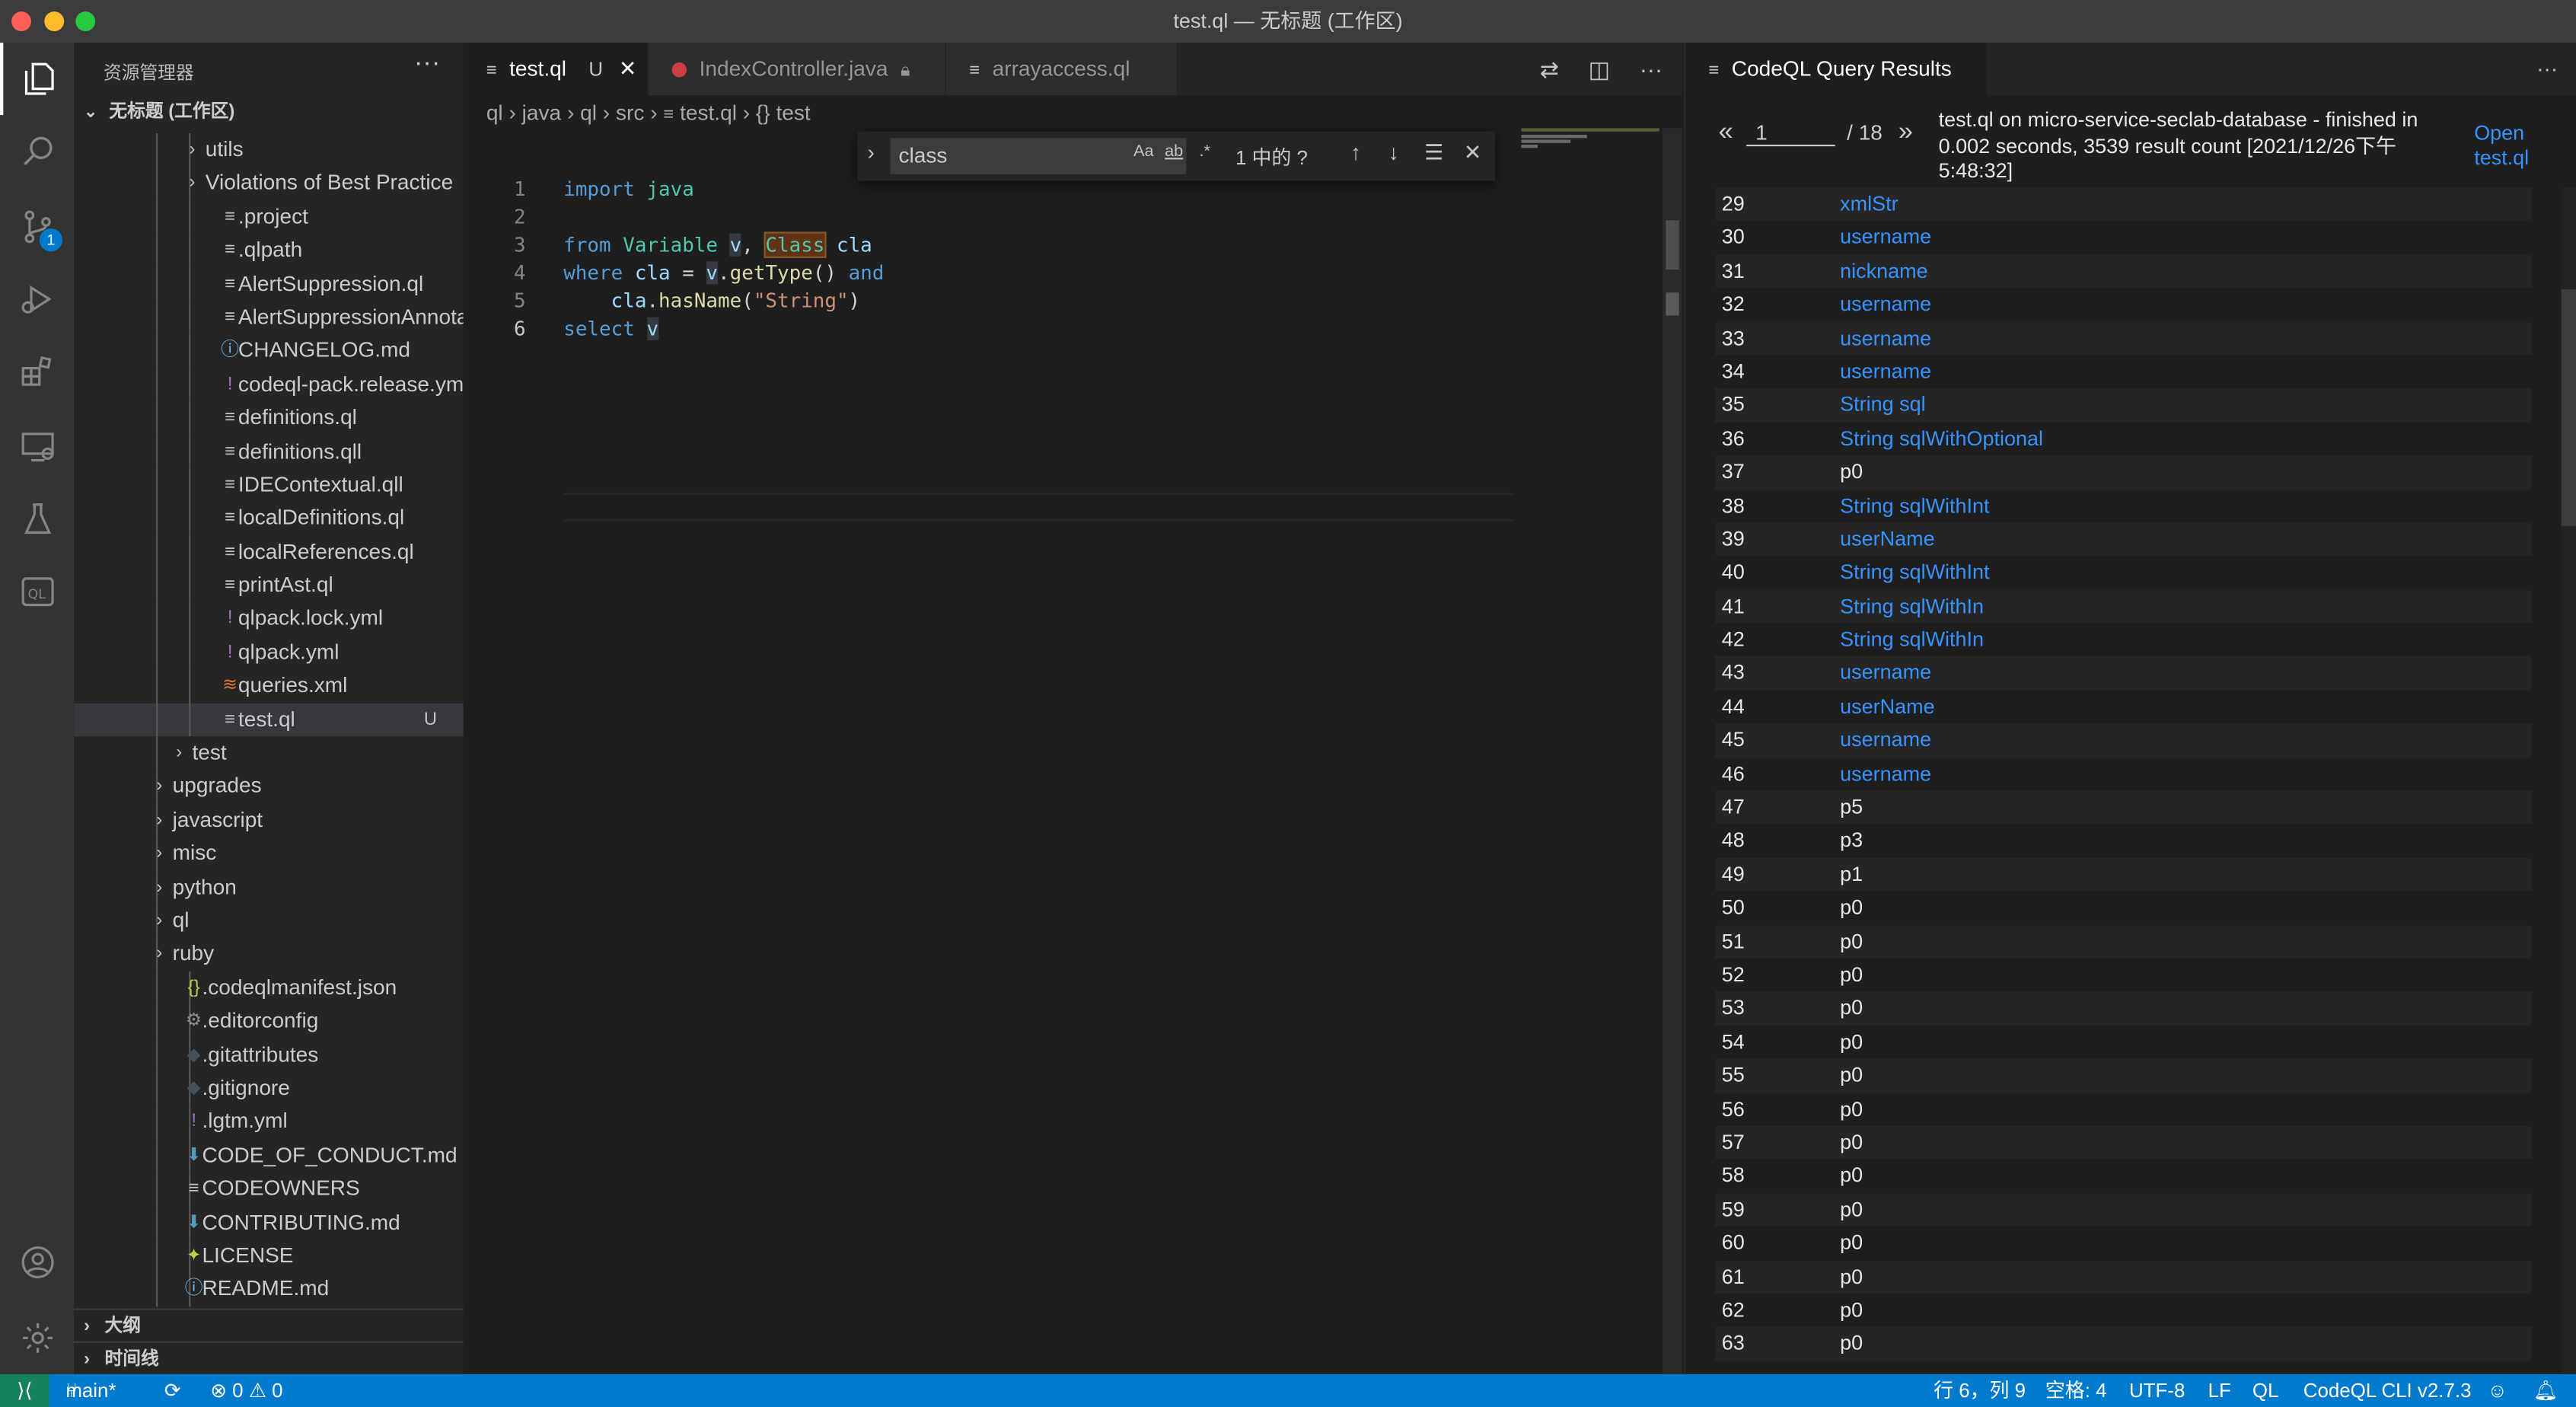  I want to click on minimize-window-button, so click(54, 21).